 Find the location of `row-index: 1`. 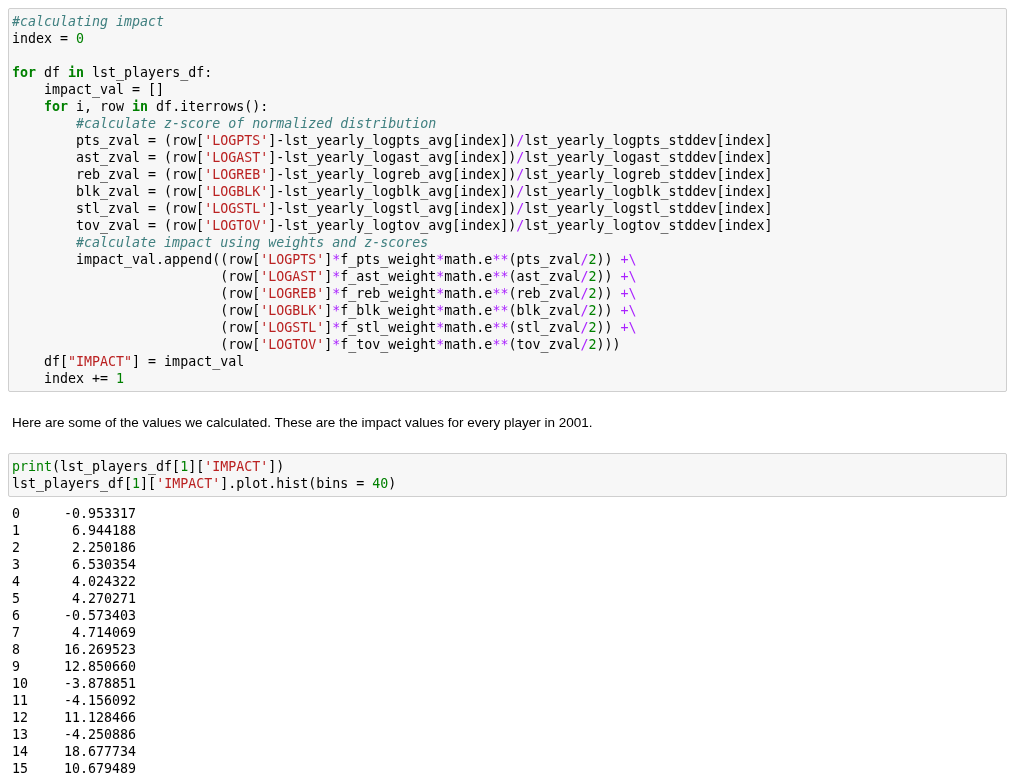

row-index: 1 is located at coordinates (16, 530).